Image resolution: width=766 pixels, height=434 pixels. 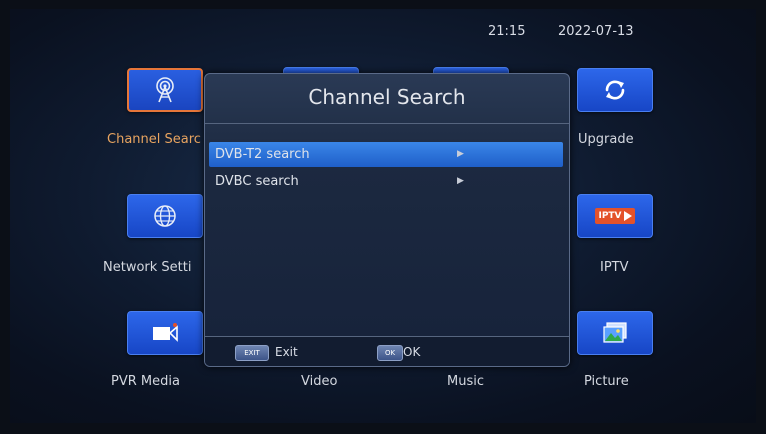 I want to click on tile-channel-search, so click(x=165, y=90).